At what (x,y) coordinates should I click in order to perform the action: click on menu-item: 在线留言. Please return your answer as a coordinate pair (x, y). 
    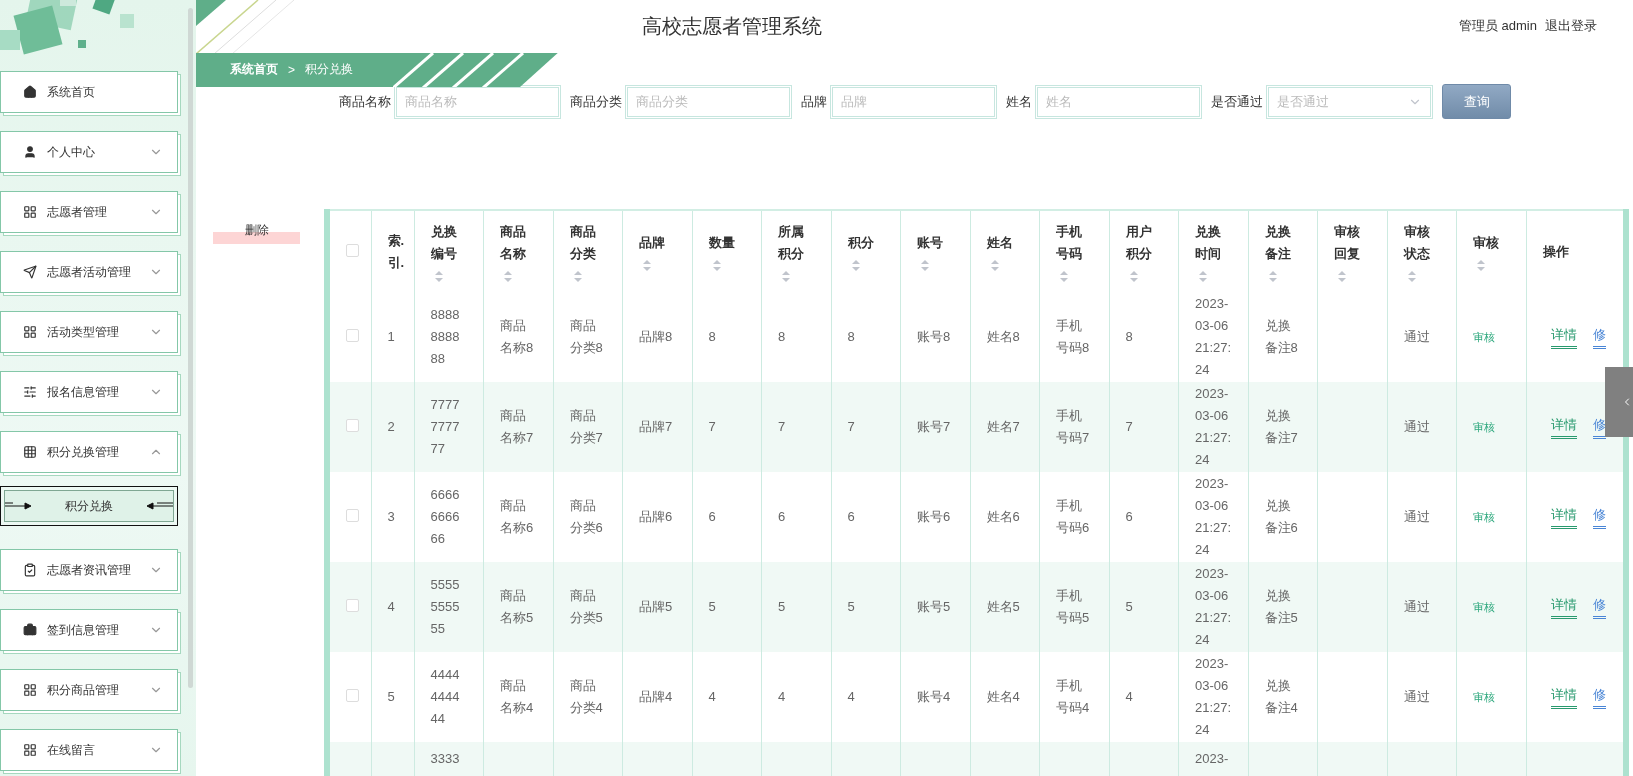
    Looking at the image, I should click on (89, 750).